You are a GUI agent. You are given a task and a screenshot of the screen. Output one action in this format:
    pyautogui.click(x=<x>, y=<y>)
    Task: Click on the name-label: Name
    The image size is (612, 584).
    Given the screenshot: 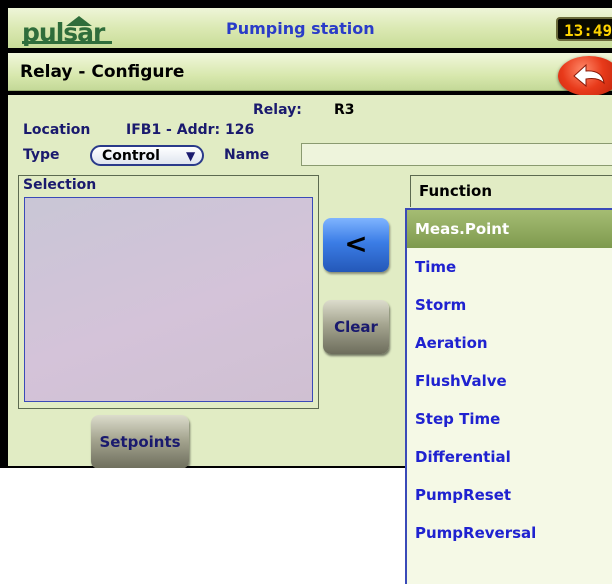 What is the action you would take?
    pyautogui.click(x=247, y=155)
    